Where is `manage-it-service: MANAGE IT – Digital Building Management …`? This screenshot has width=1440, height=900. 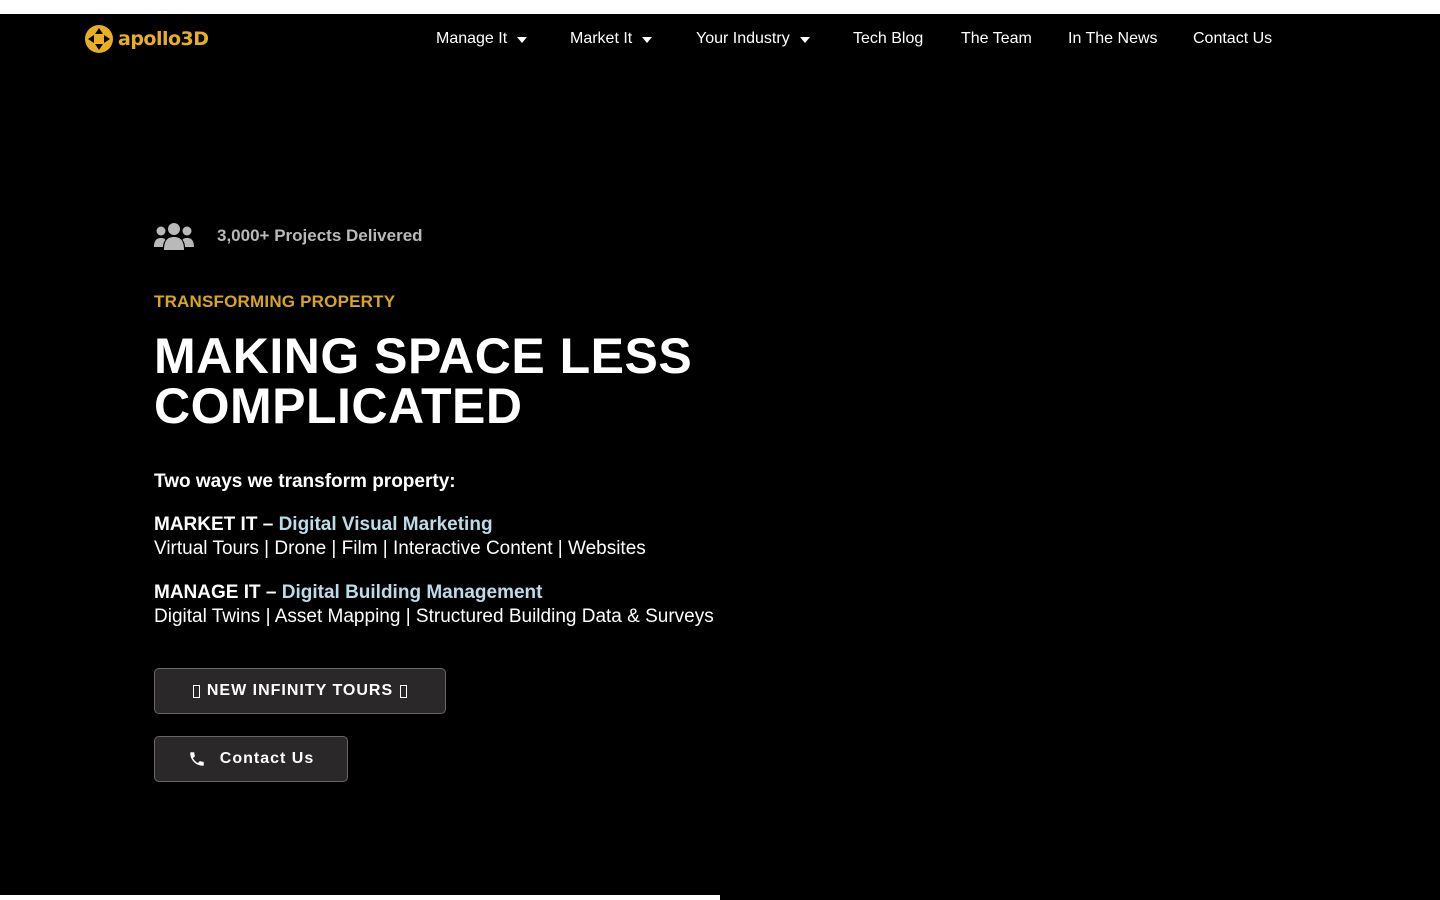
manage-it-service: MANAGE IT – Digital Building Management … is located at coordinates (434, 605).